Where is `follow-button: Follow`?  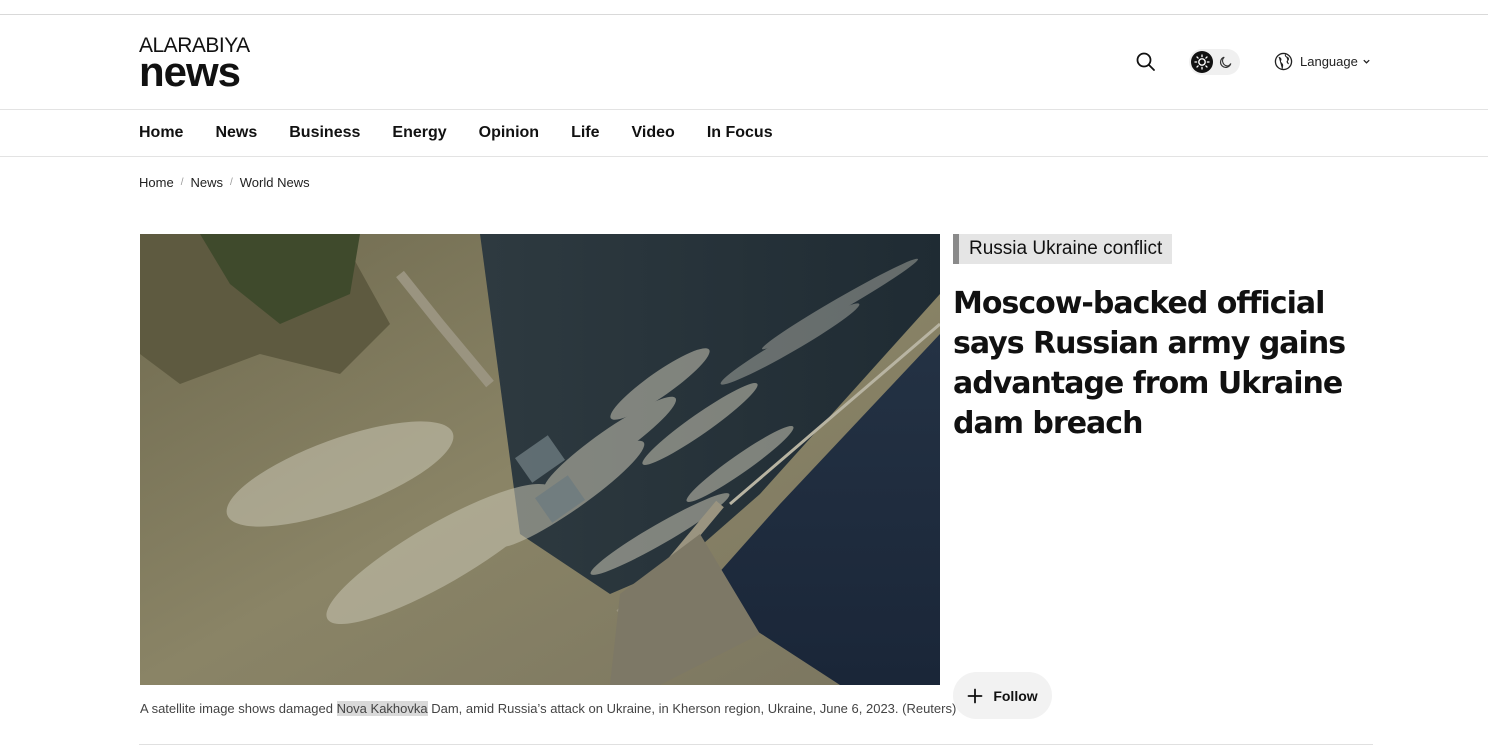 follow-button: Follow is located at coordinates (1002, 695).